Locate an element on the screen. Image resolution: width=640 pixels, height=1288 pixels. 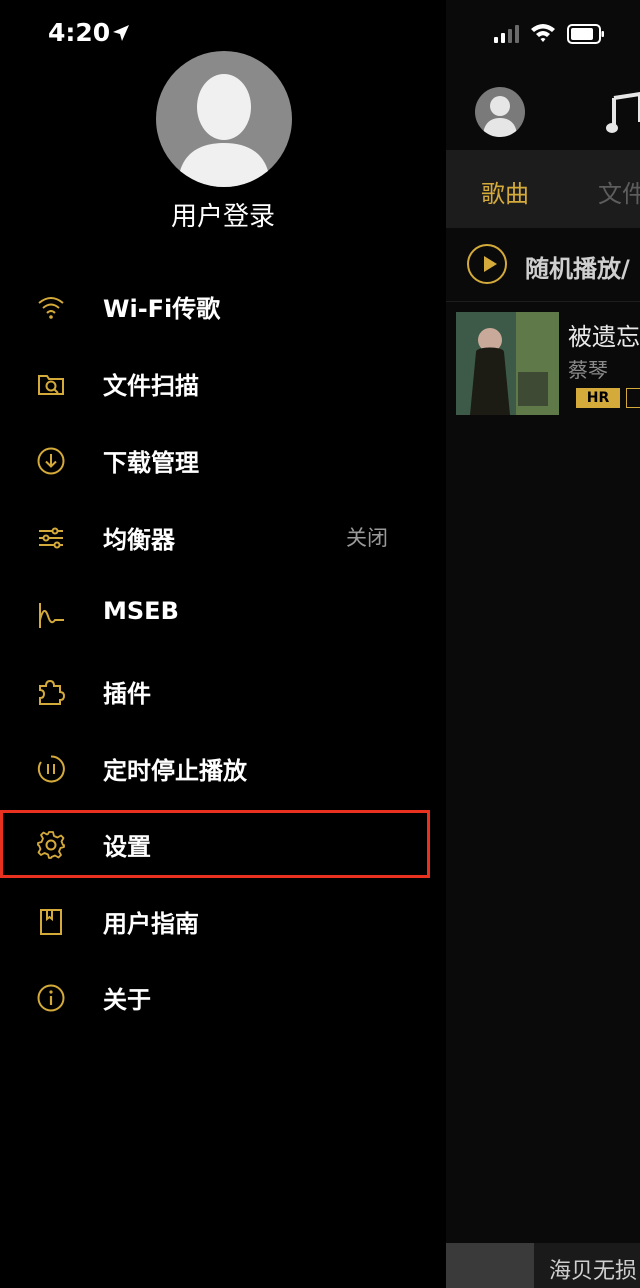
menu-label: 用户指南 is located at coordinates (151, 924).